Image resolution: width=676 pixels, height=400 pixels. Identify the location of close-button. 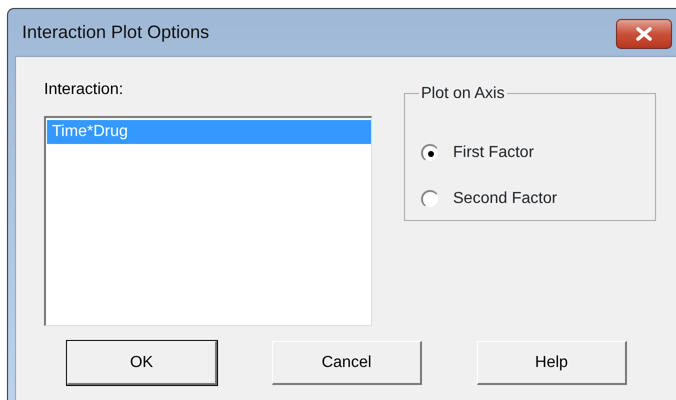
(644, 34).